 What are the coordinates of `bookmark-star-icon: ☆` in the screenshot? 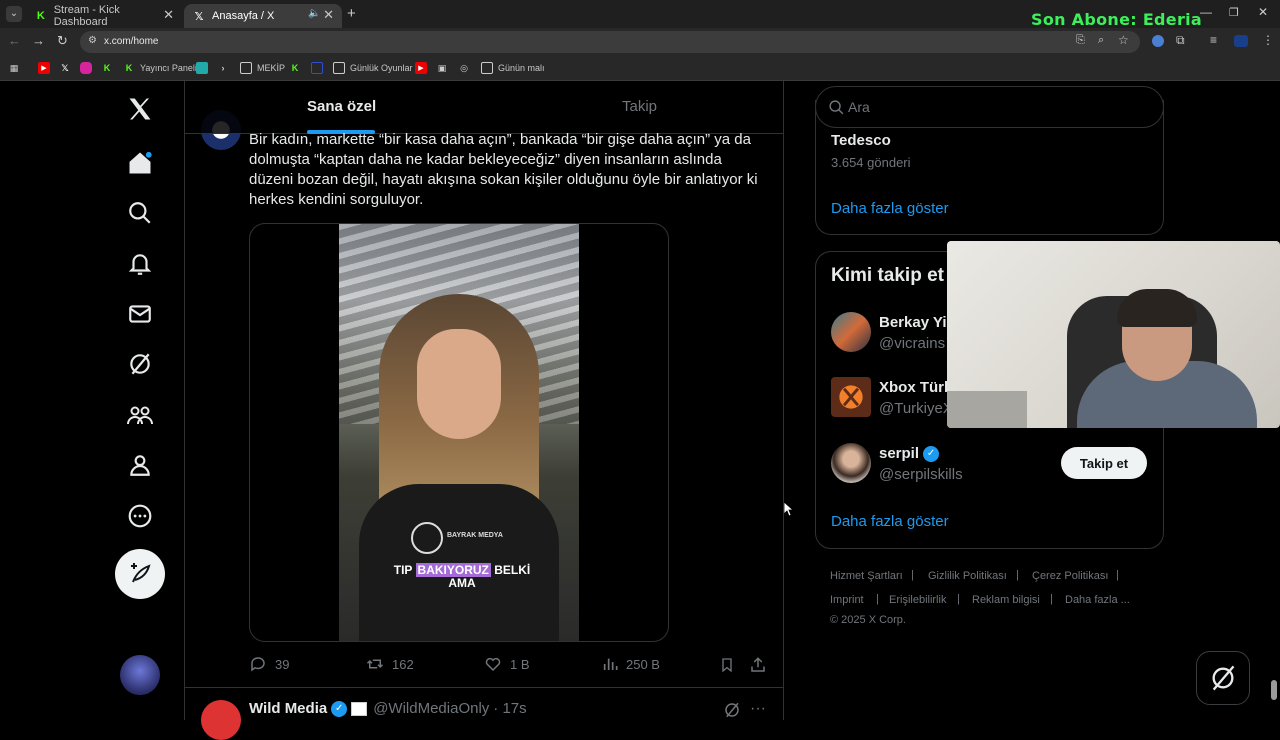 It's located at (1123, 40).